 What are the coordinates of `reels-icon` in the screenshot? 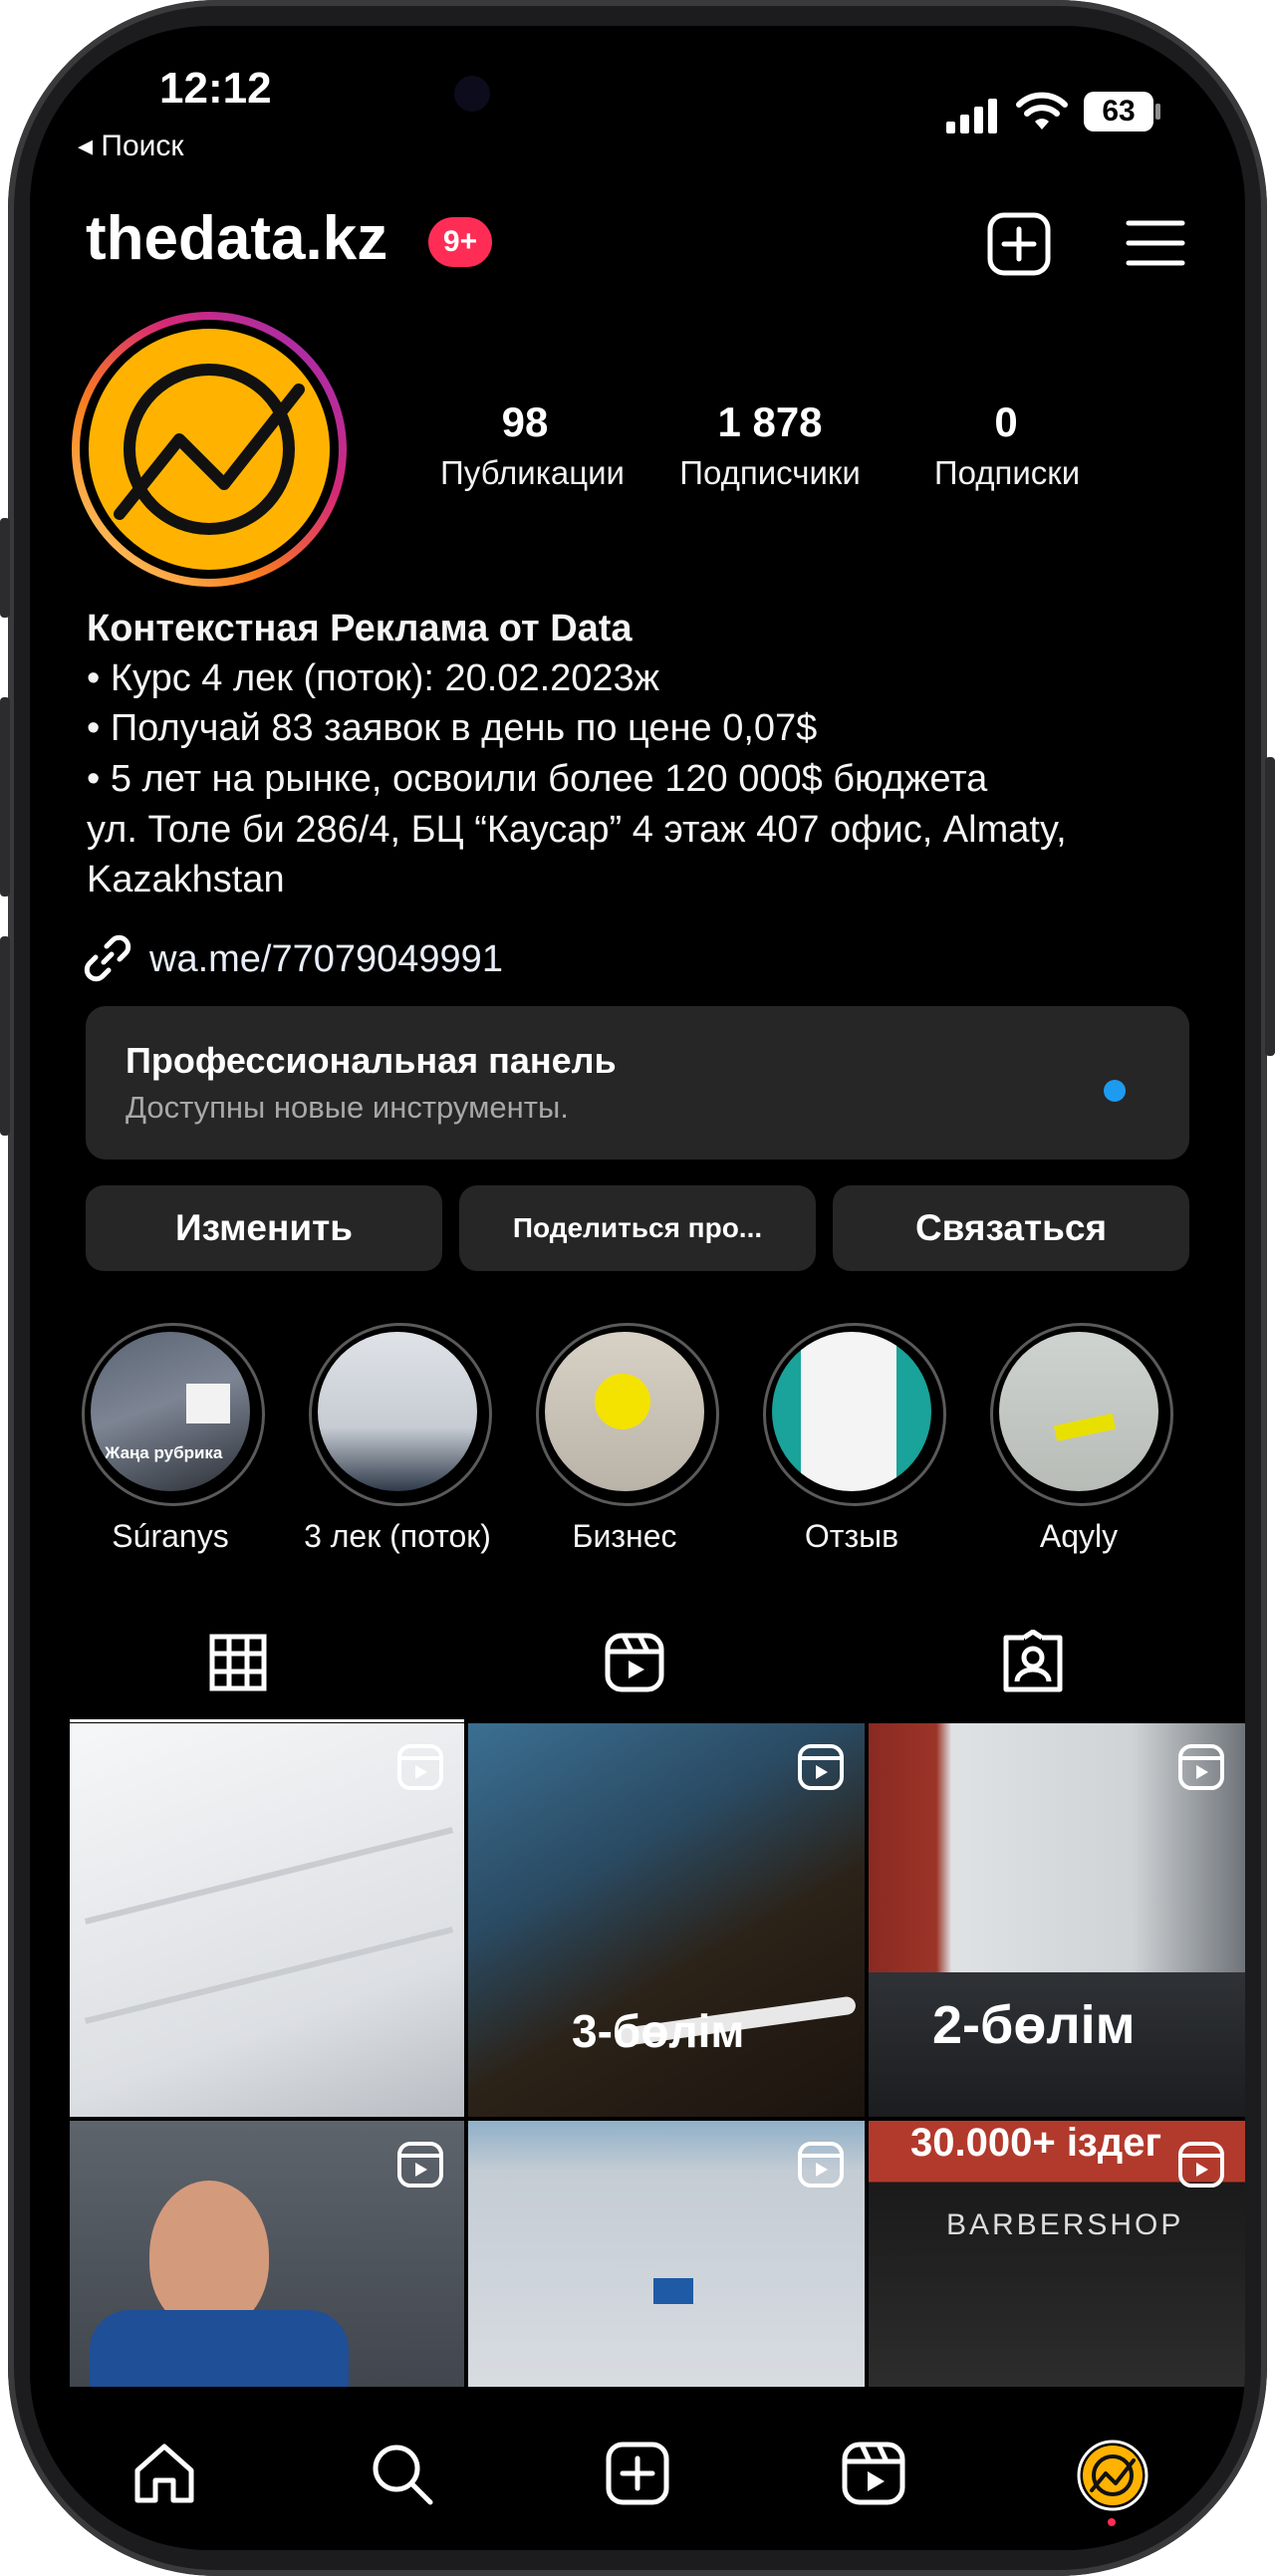 It's located at (634, 1662).